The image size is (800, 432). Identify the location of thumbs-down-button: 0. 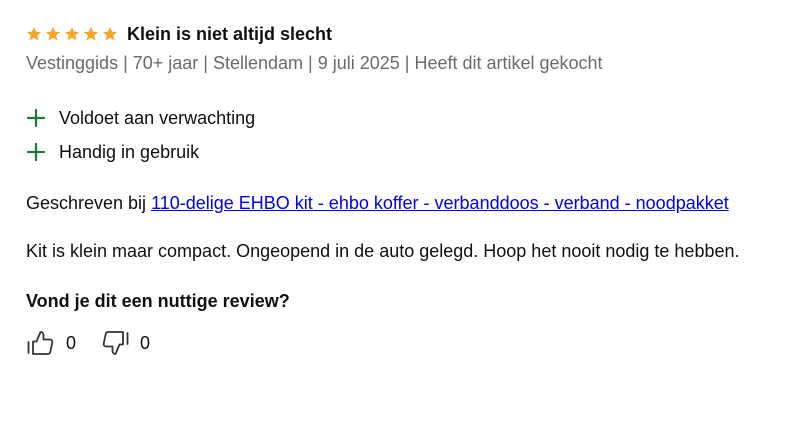
(125, 343).